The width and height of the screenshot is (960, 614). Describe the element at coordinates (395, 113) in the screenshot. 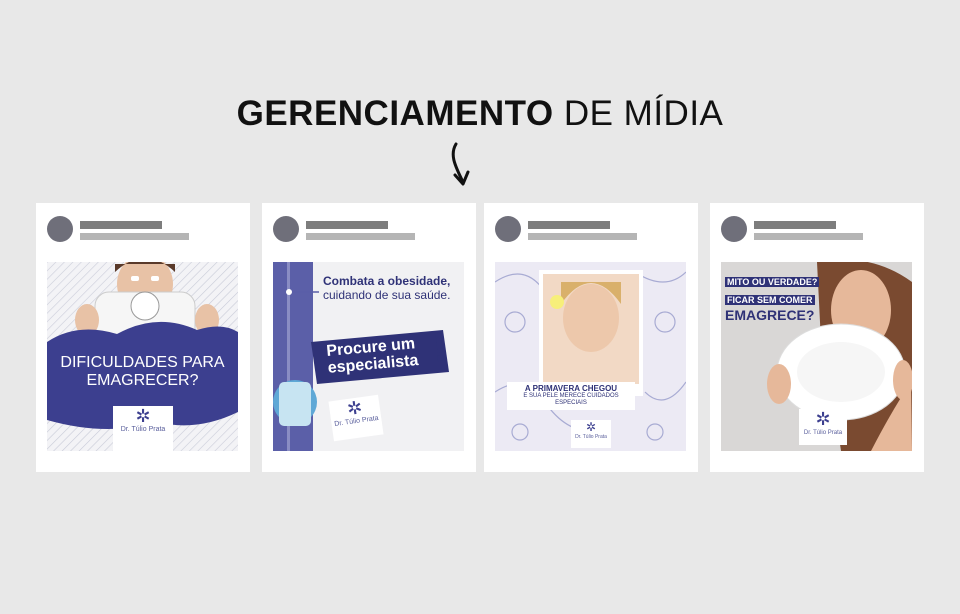

I see `title-bold: GERENCIAMENTO` at that location.